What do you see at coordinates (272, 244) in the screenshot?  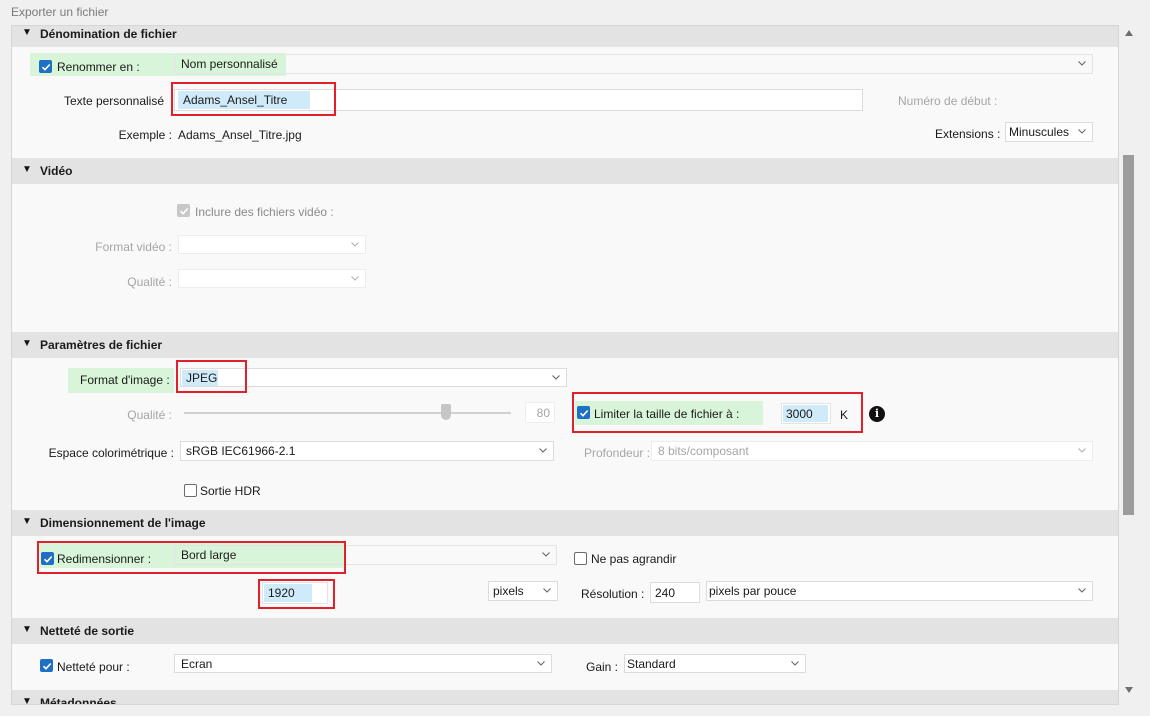 I see `video-format-select` at bounding box center [272, 244].